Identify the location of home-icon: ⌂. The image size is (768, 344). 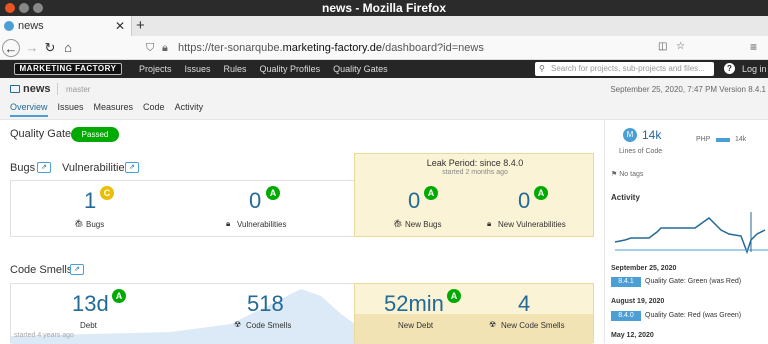
(68, 48).